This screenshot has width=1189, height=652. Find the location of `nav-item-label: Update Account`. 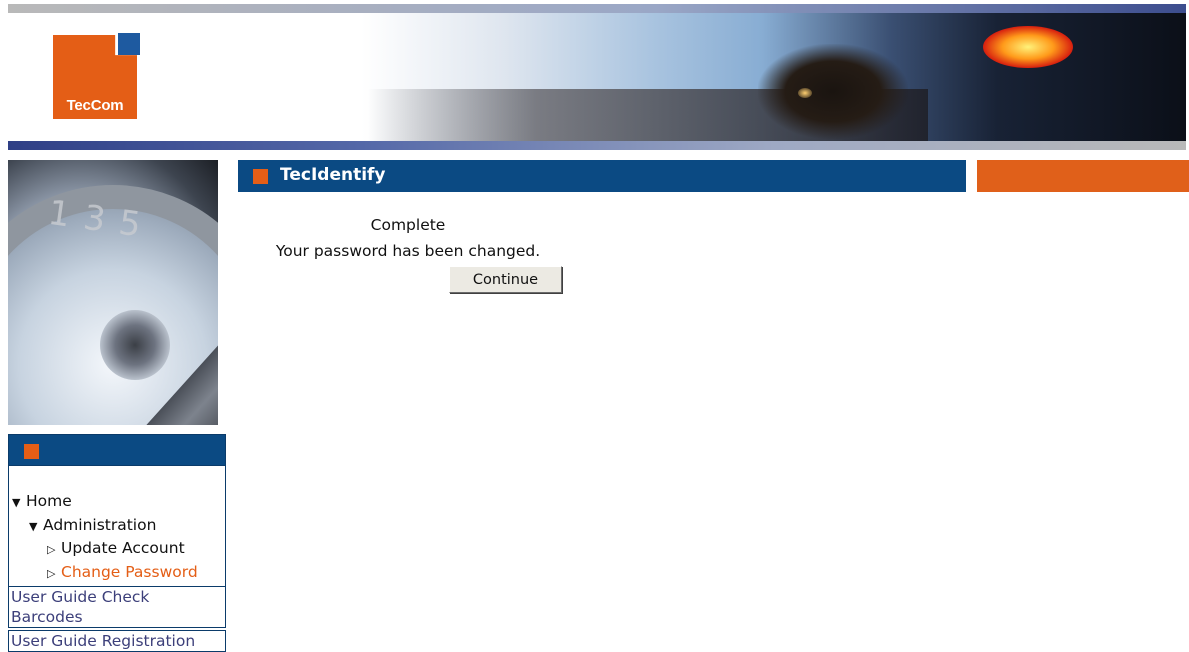

nav-item-label: Update Account is located at coordinates (123, 548).